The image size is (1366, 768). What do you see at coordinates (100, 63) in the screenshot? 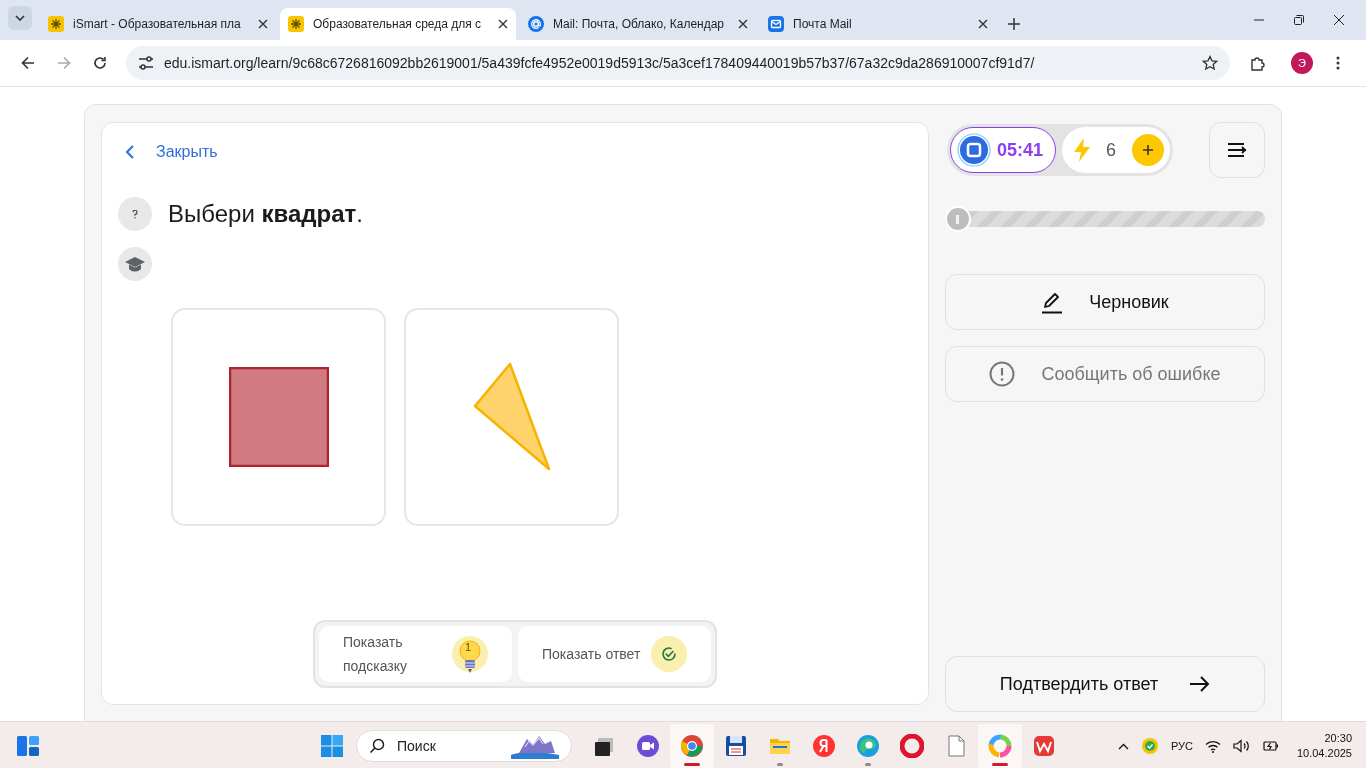
I see `reload-icon` at bounding box center [100, 63].